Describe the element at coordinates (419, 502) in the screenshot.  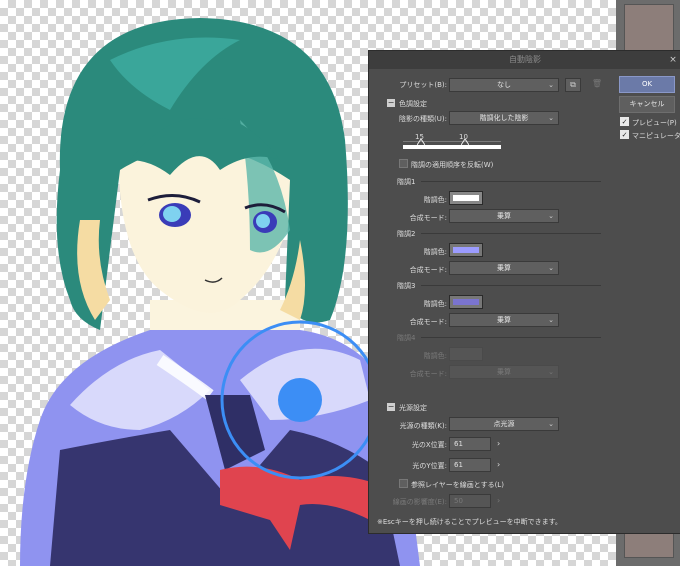
I see `line-strength-label: 線画の影響度(E):` at that location.